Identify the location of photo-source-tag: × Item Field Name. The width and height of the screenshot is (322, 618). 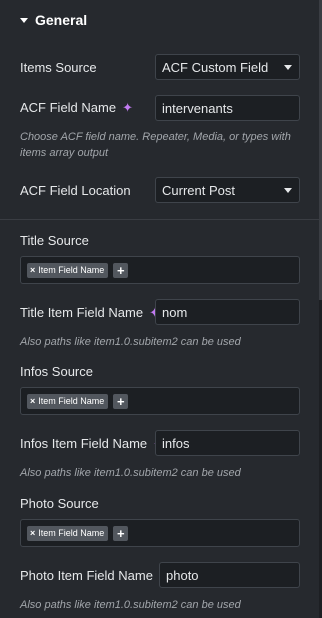
(68, 533).